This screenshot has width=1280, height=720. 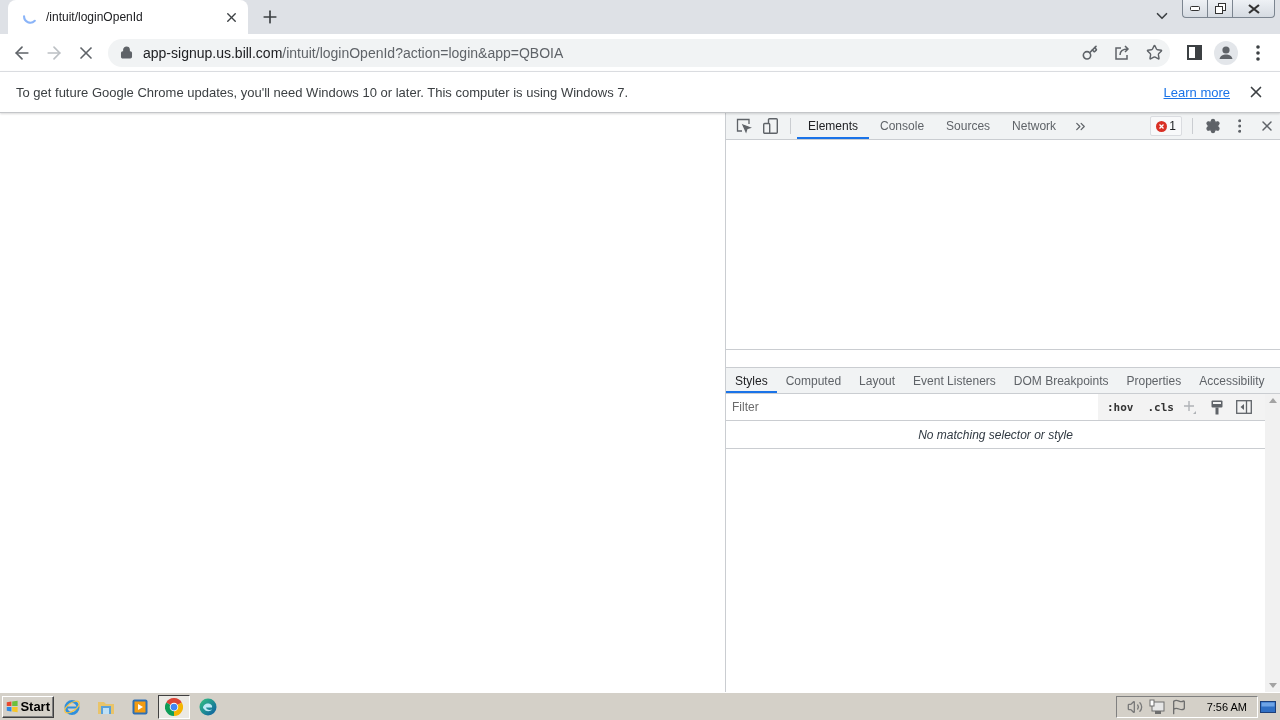 I want to click on error-count-badge: 1, so click(x=1166, y=126).